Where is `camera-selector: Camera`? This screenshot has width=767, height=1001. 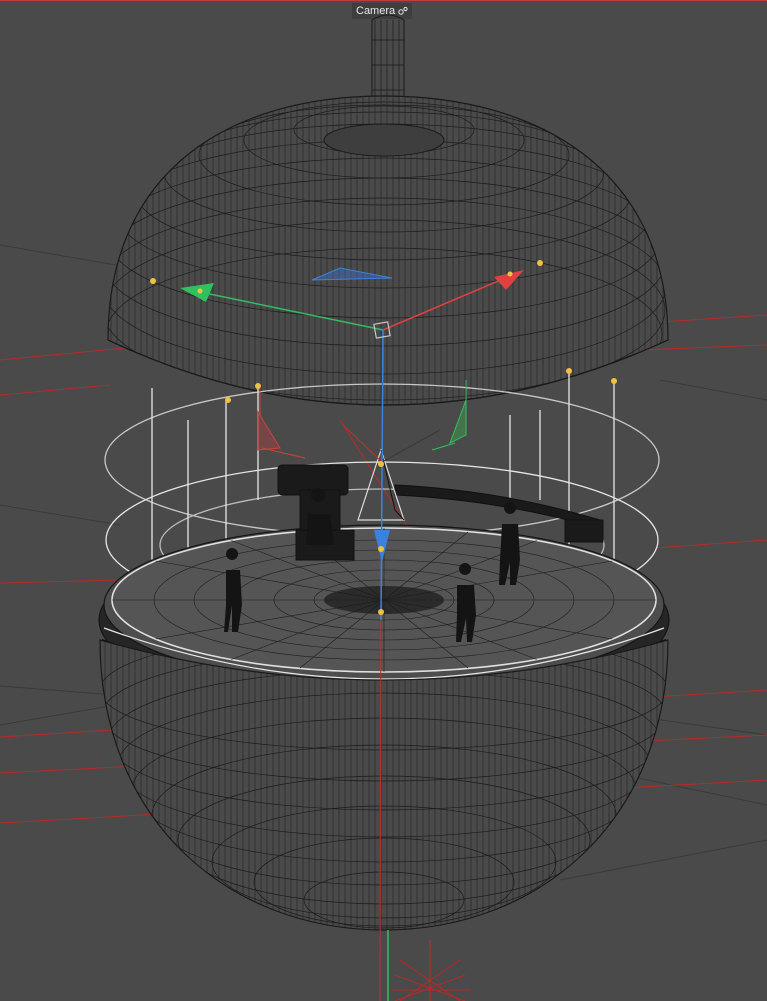 camera-selector: Camera is located at coordinates (382, 11).